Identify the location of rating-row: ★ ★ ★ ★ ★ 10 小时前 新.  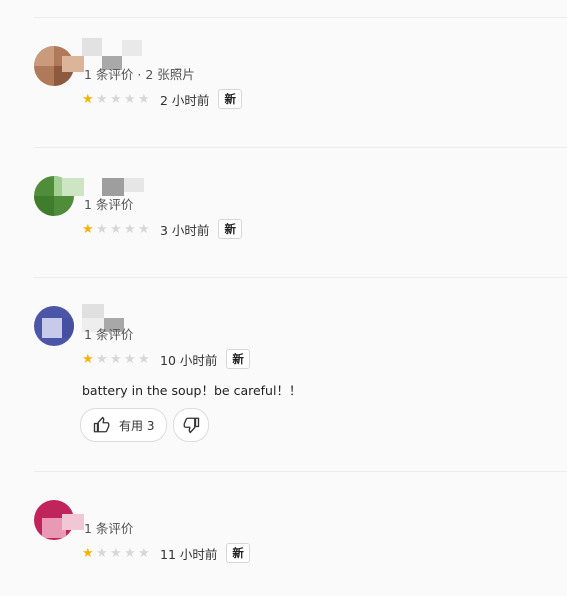
(166, 359).